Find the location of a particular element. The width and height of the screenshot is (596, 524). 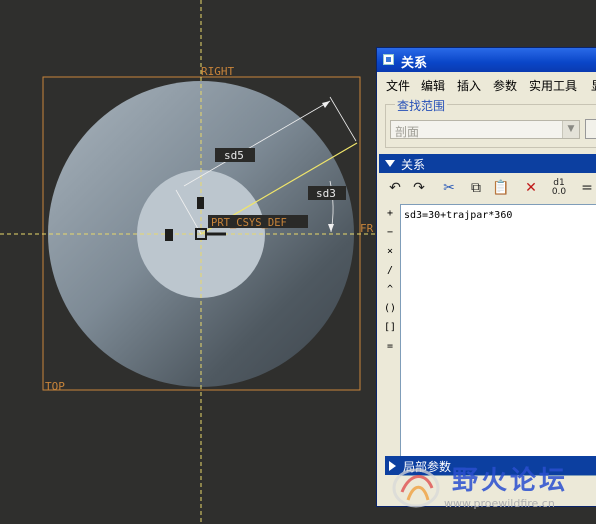

cut-icon: ✂ is located at coordinates (449, 188).